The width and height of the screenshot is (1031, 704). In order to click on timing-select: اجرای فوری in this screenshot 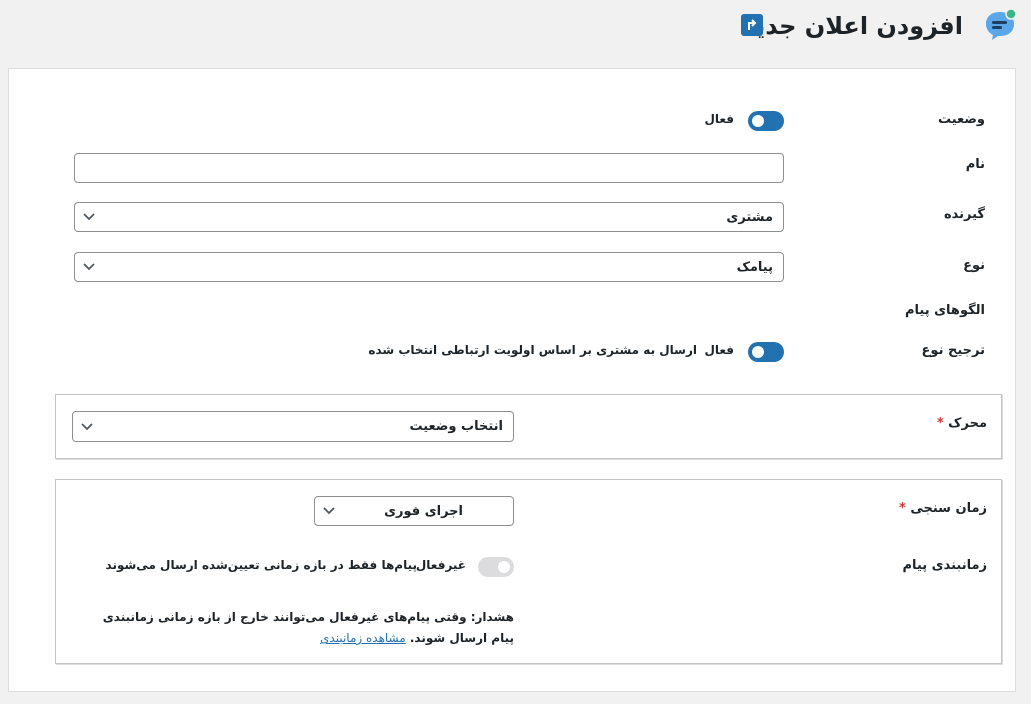, I will do `click(414, 511)`.